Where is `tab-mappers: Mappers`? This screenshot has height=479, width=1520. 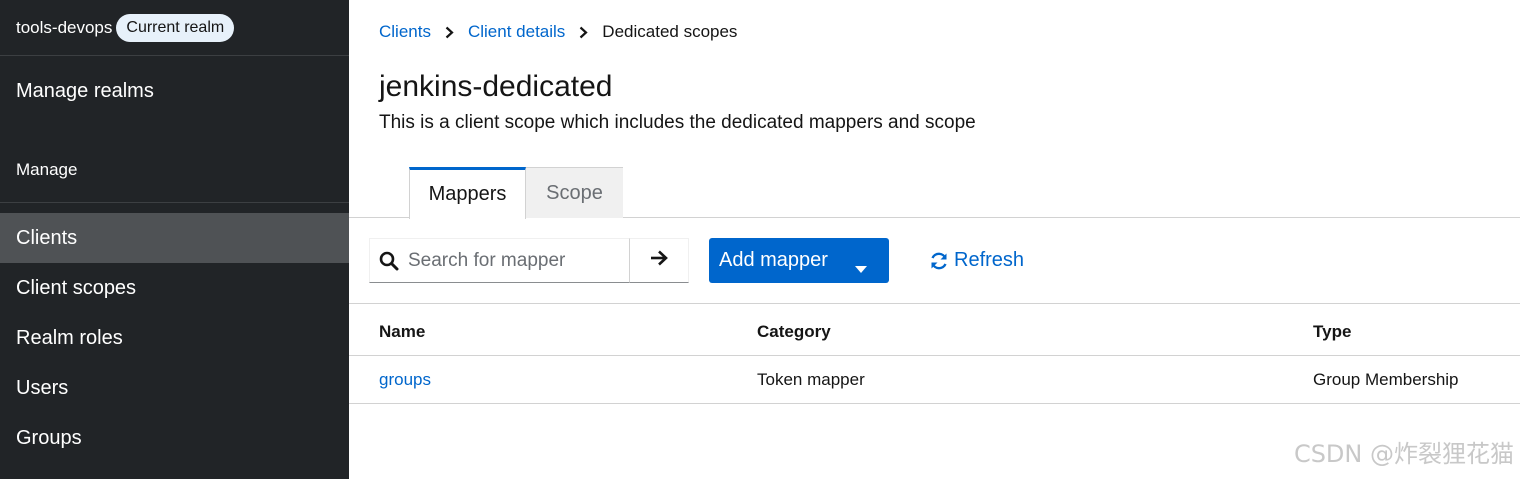 tab-mappers: Mappers is located at coordinates (467, 193).